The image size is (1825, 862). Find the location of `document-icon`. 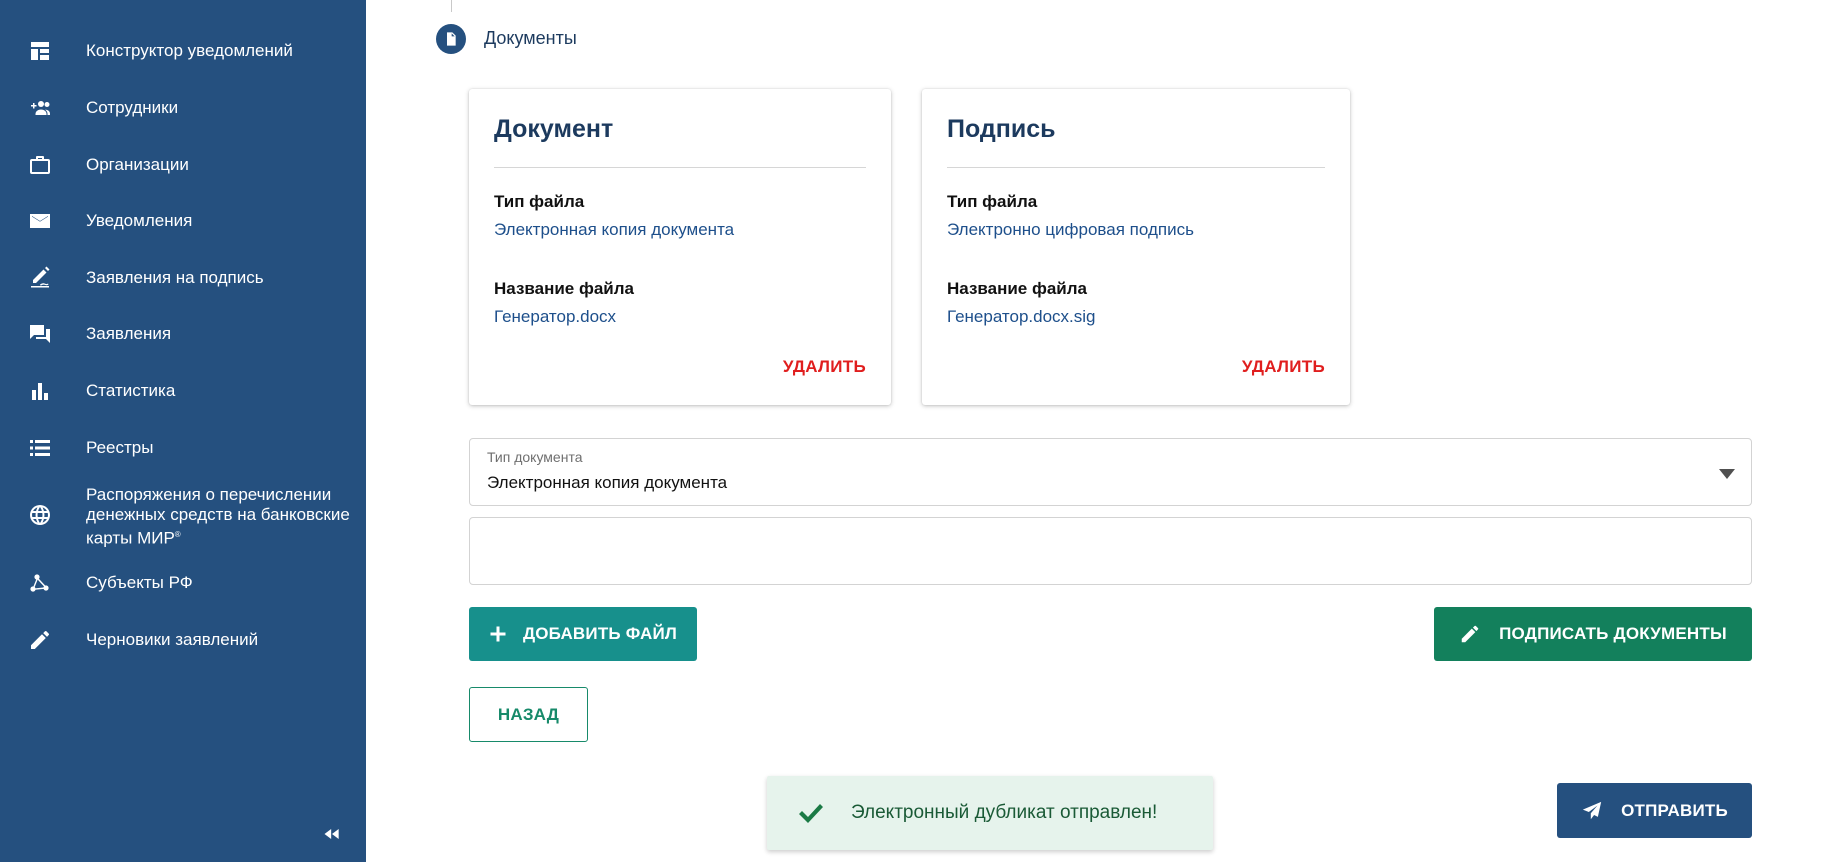

document-icon is located at coordinates (451, 39).